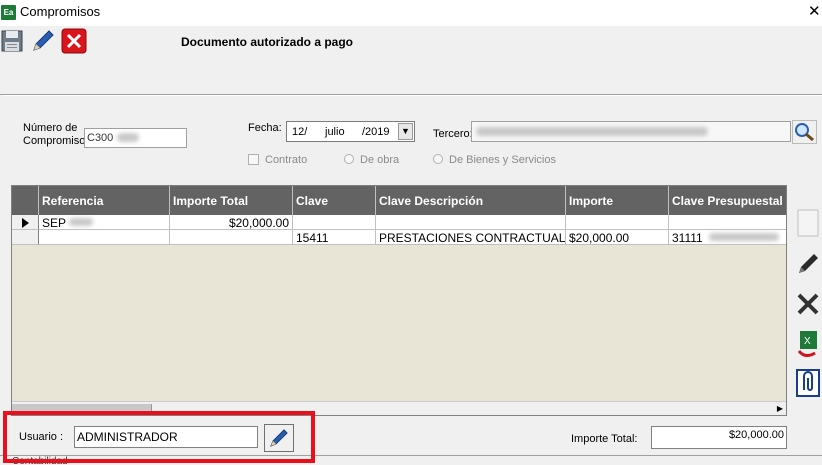 This screenshot has height=465, width=822. Describe the element at coordinates (60, 11) in the screenshot. I see `window-title: Compromisos` at that location.